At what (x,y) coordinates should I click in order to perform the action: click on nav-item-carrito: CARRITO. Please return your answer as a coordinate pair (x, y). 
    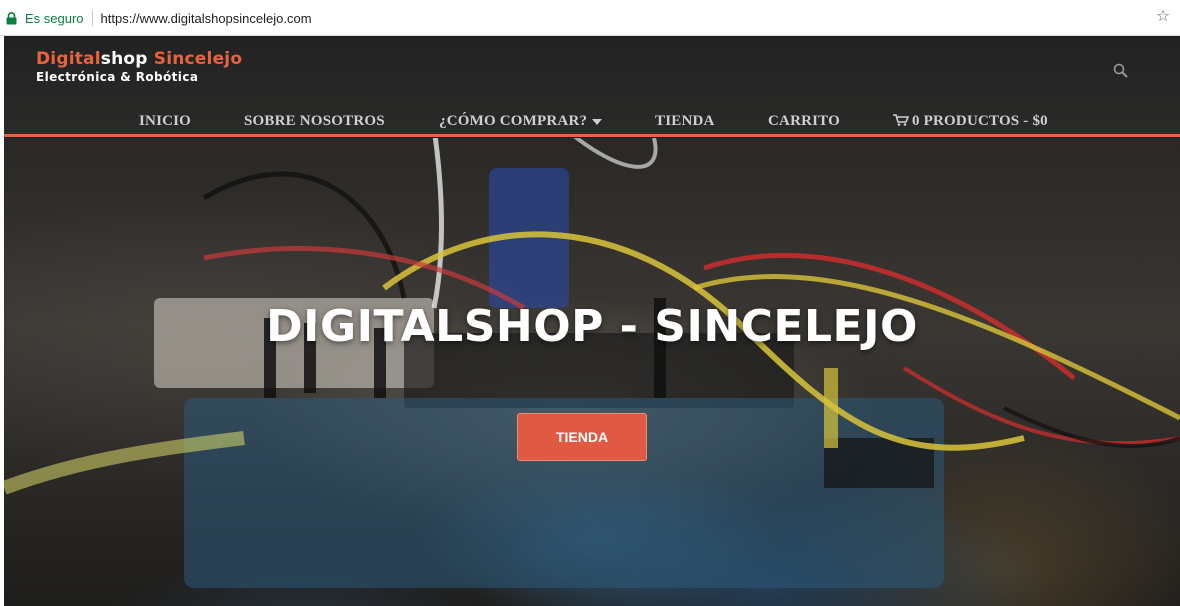
    Looking at the image, I should click on (804, 121).